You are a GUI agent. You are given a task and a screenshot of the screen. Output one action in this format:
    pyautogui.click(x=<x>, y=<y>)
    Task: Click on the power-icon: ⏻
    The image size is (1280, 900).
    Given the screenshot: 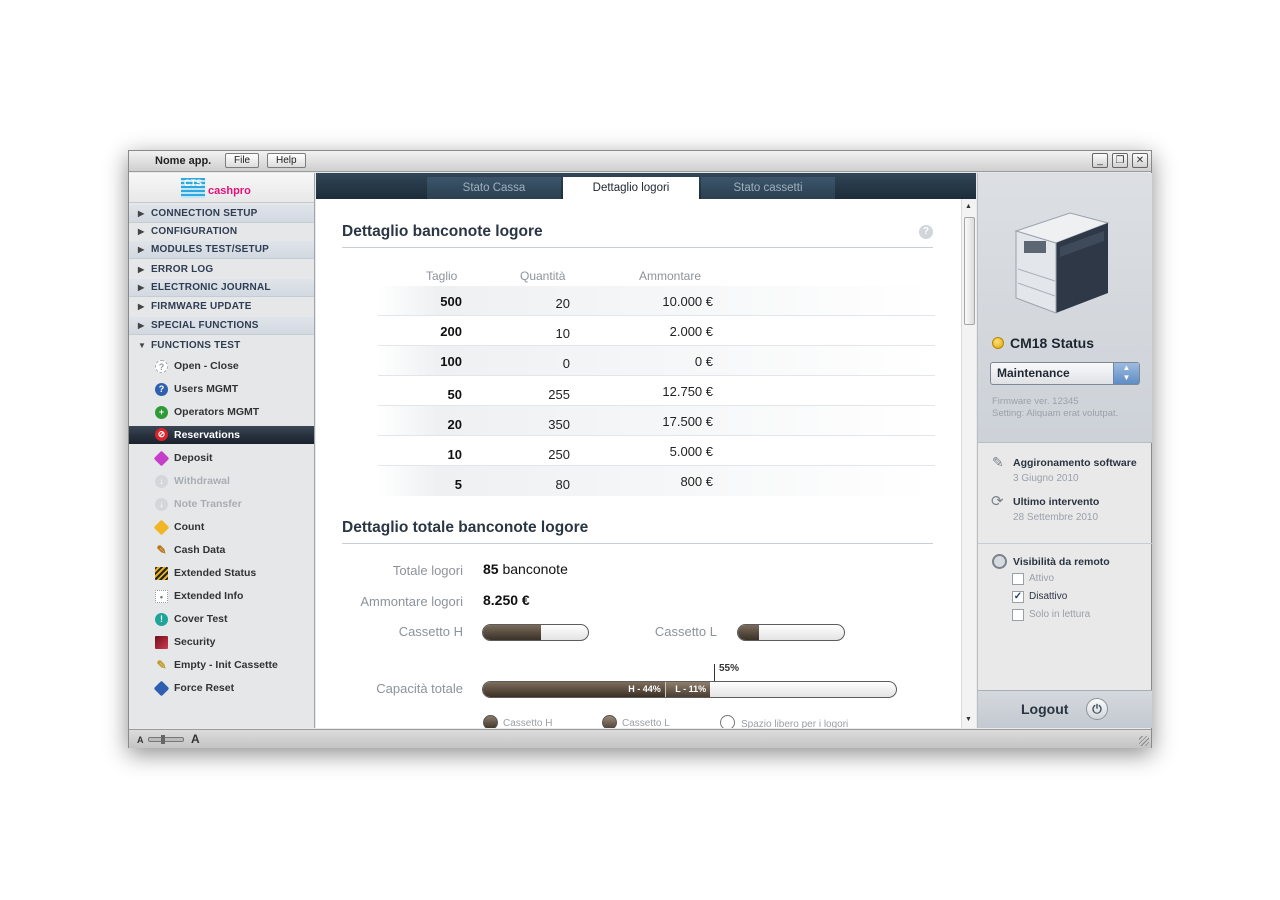 What is the action you would take?
    pyautogui.click(x=1097, y=709)
    